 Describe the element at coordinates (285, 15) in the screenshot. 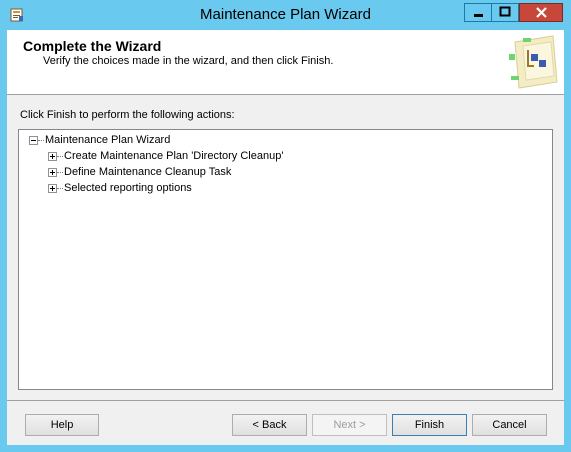

I see `title-bar: Maintenance Plan Wizard` at that location.